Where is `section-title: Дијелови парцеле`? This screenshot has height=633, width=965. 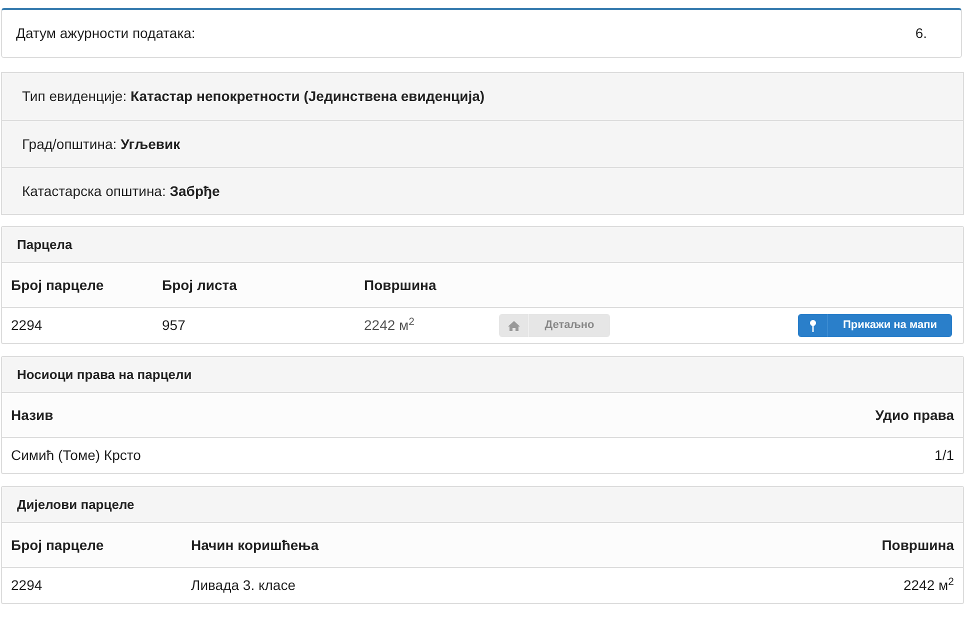 section-title: Дијелови парцеле is located at coordinates (482, 505).